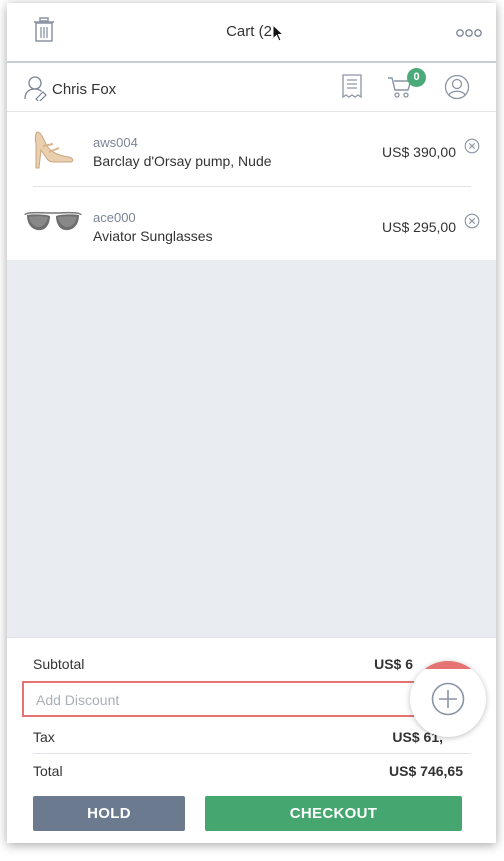 This screenshot has height=861, width=504. Describe the element at coordinates (457, 89) in the screenshot. I see `profile-icon` at that location.